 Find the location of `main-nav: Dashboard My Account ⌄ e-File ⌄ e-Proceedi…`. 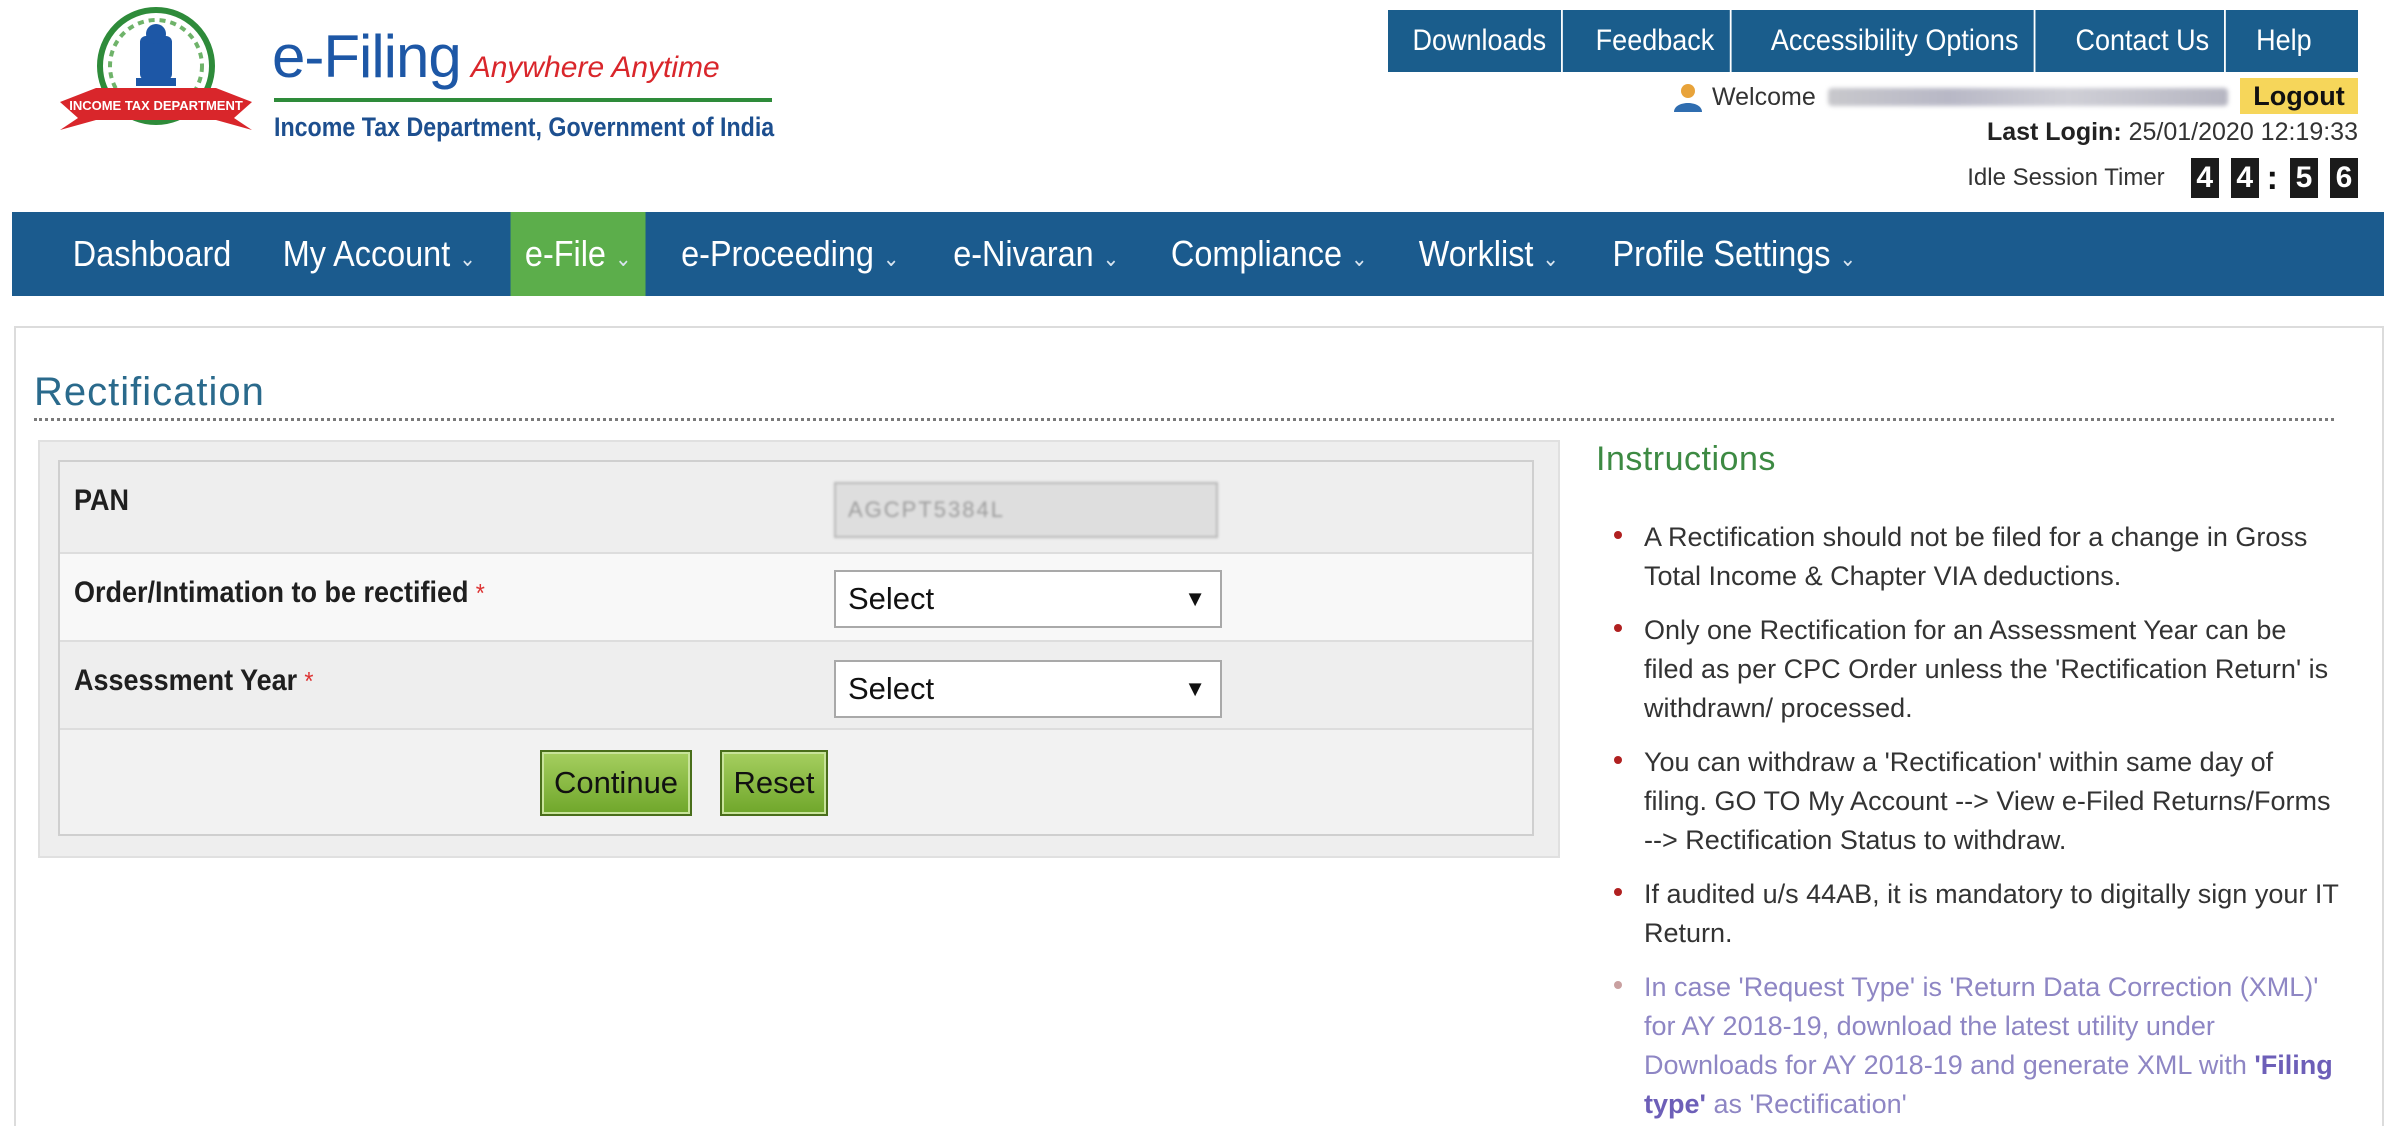

main-nav: Dashboard My Account ⌄ e-File ⌄ e-Proceedi… is located at coordinates (1198, 254).